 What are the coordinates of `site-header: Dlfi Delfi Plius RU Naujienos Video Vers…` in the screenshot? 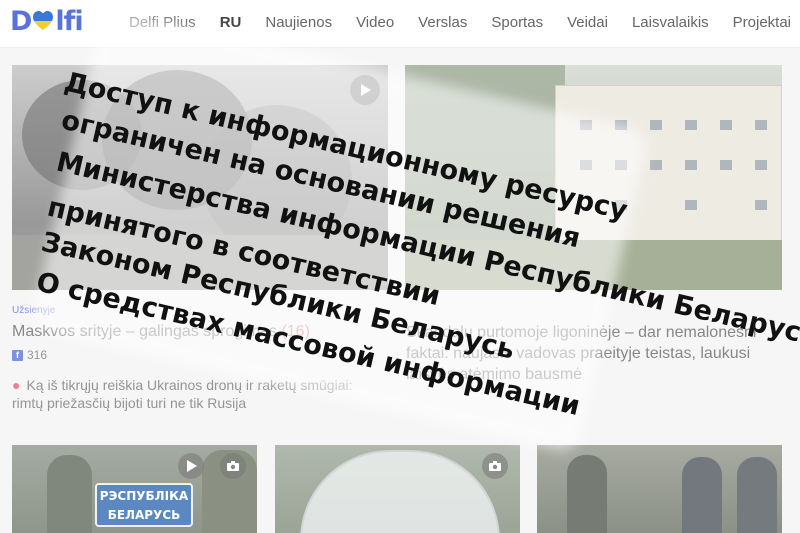 It's located at (400, 24).